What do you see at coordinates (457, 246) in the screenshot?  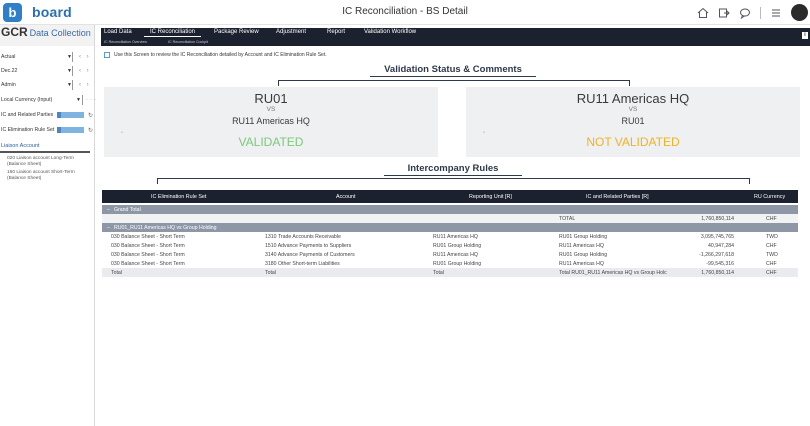 I see `cell-ru: RU01 Group Holding` at bounding box center [457, 246].